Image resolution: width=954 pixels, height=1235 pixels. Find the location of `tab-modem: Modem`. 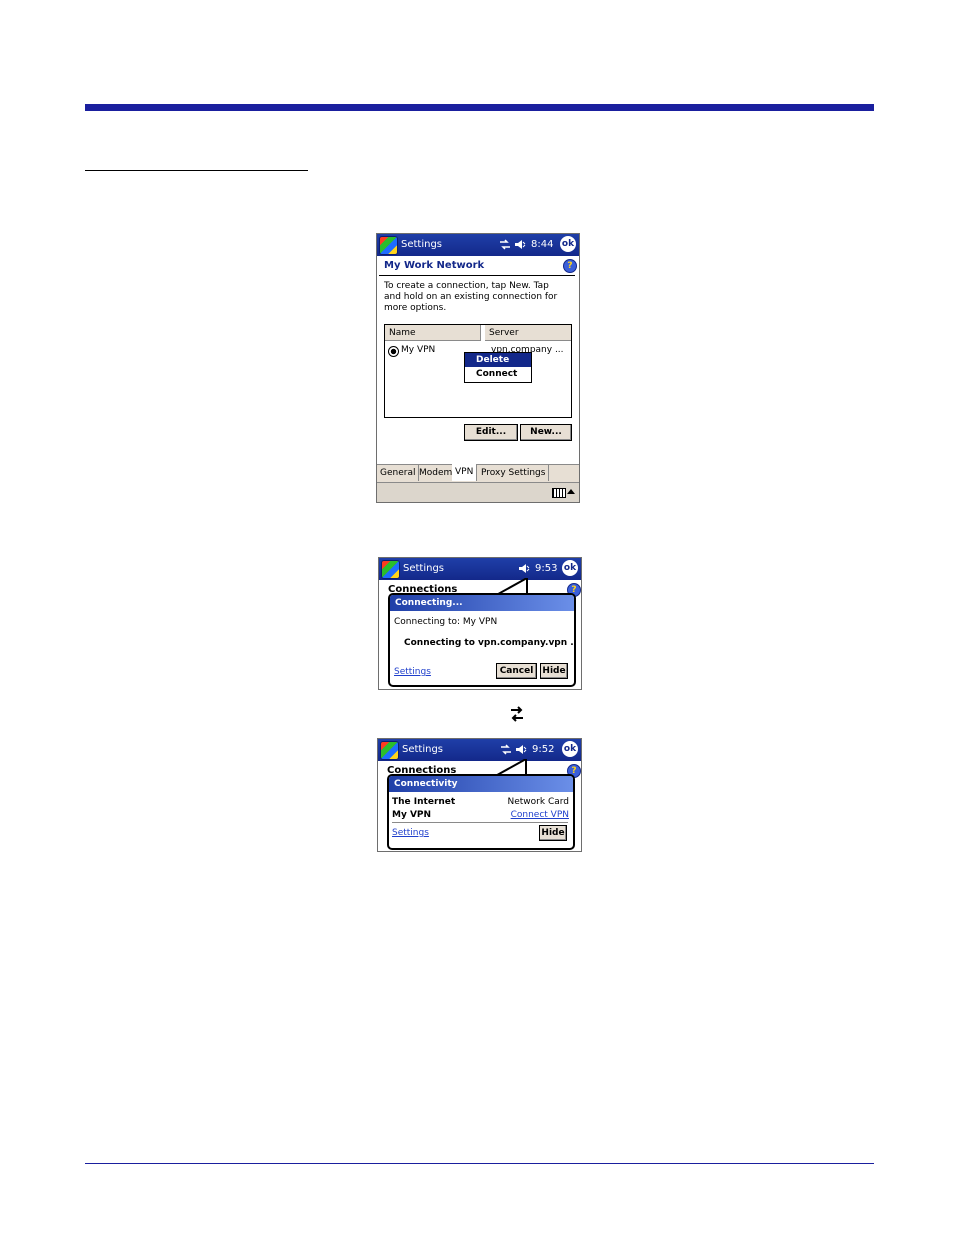

tab-modem: Modem is located at coordinates (436, 473).